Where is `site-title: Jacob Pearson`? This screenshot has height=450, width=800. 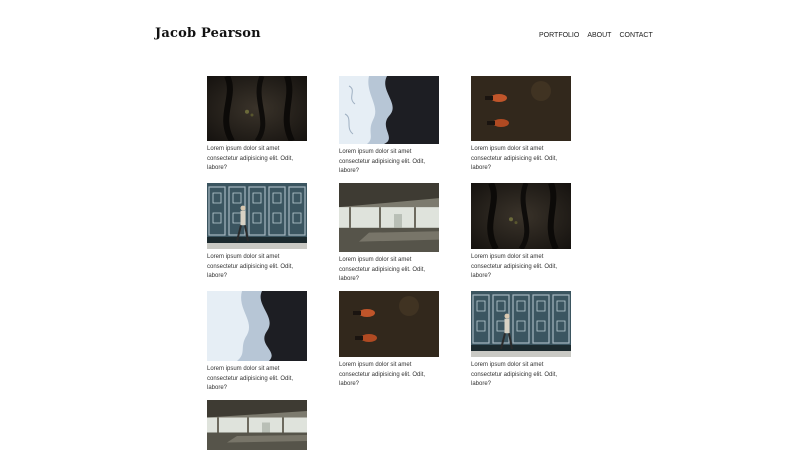
site-title: Jacob Pearson is located at coordinates (208, 33).